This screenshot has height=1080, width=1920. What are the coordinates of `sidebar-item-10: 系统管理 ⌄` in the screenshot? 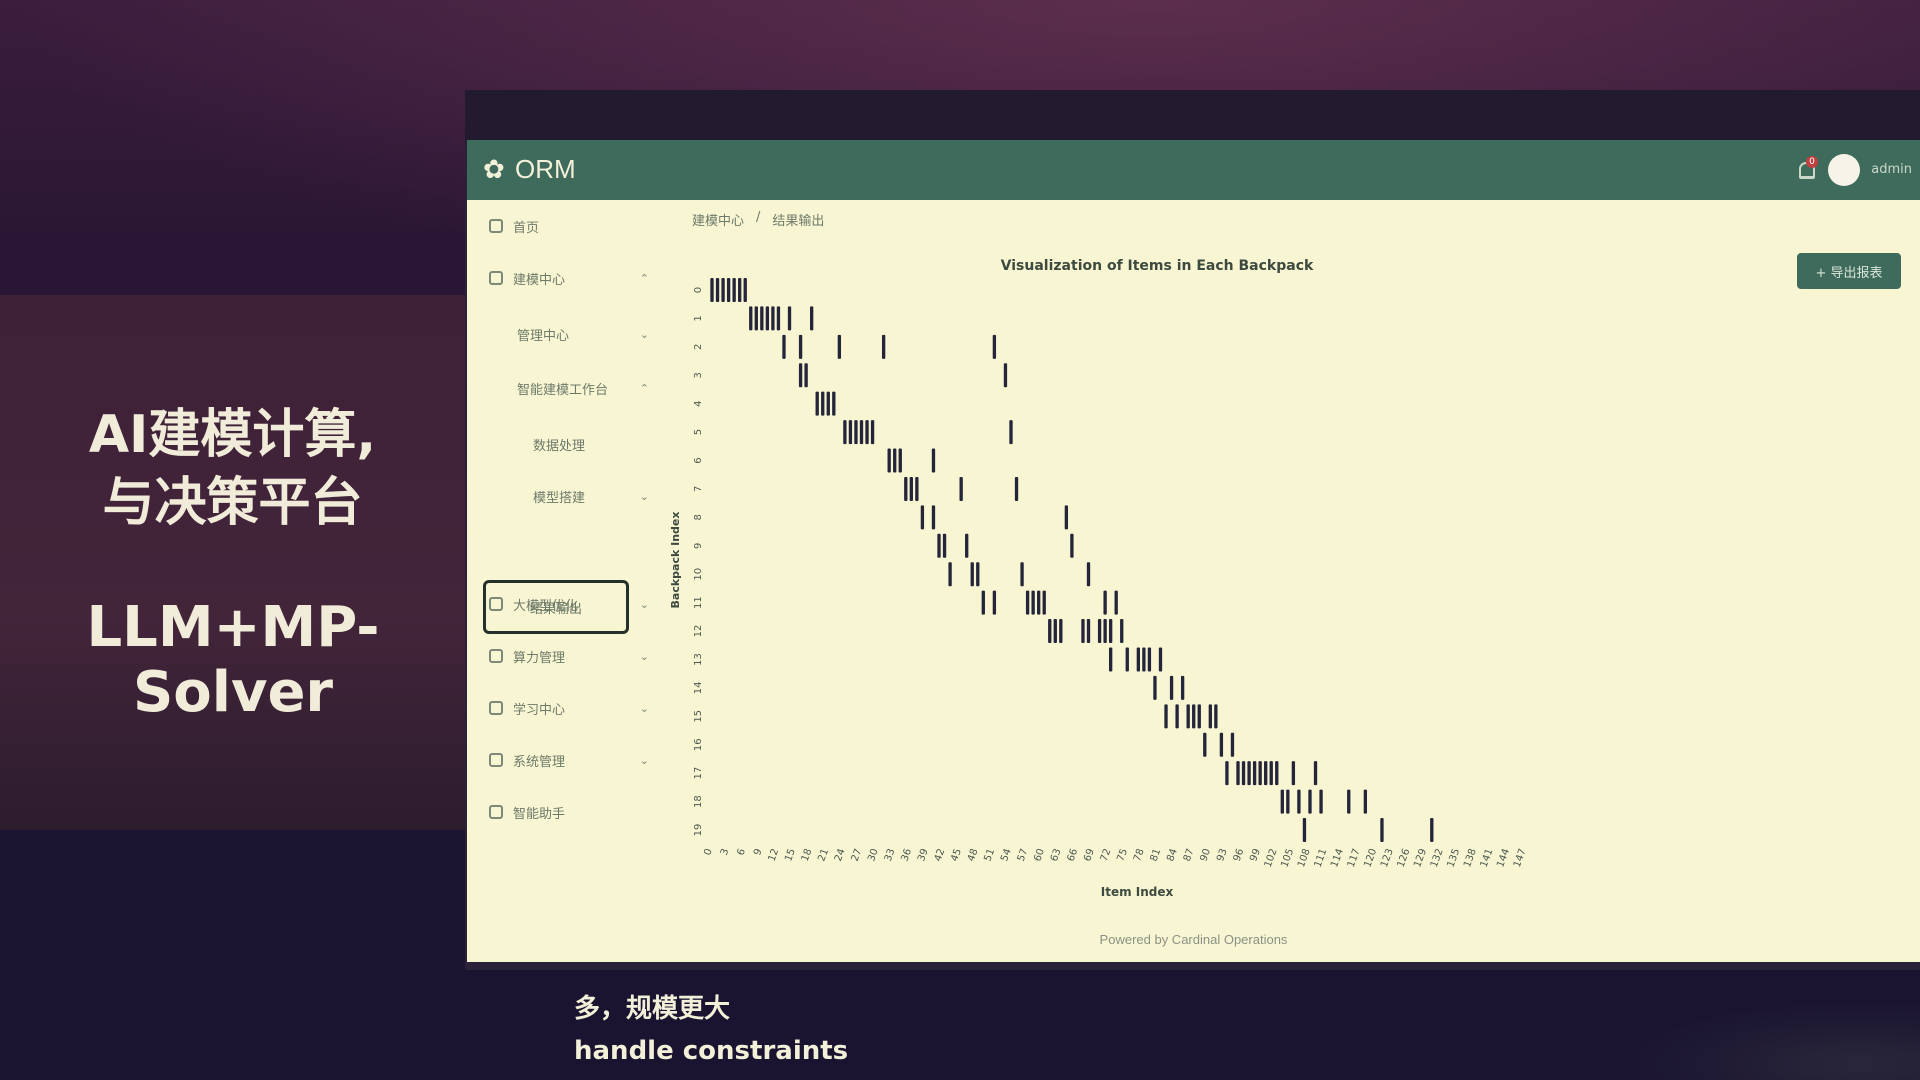 It's located at (574, 760).